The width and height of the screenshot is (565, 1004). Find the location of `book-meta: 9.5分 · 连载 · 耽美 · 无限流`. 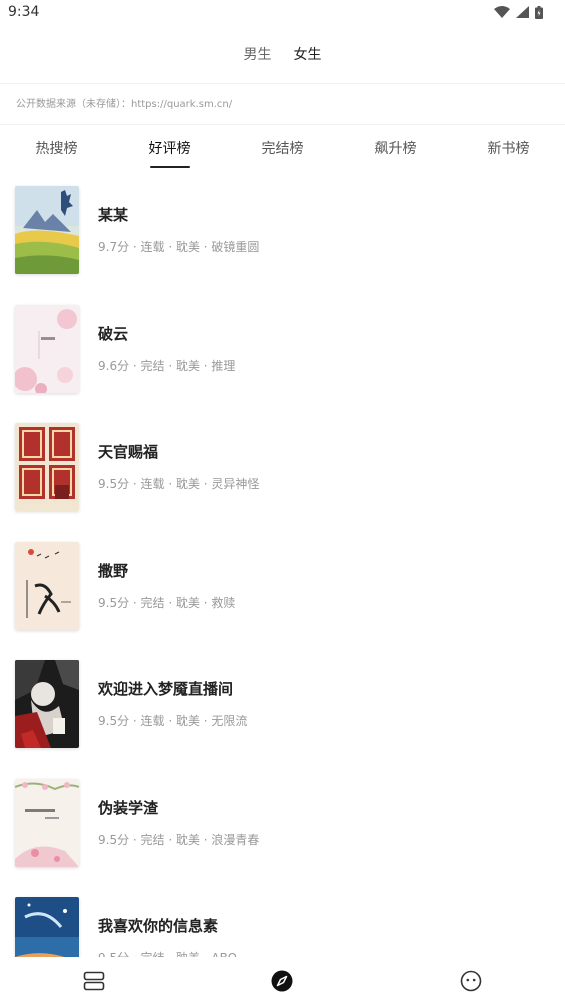

book-meta: 9.5分 · 连载 · 耽美 · 无限流 is located at coordinates (173, 721).